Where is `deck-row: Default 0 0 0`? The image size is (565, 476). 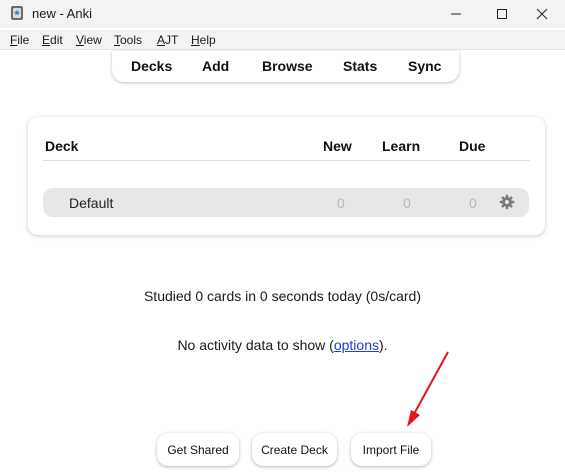 deck-row: Default 0 0 0 is located at coordinates (286, 202).